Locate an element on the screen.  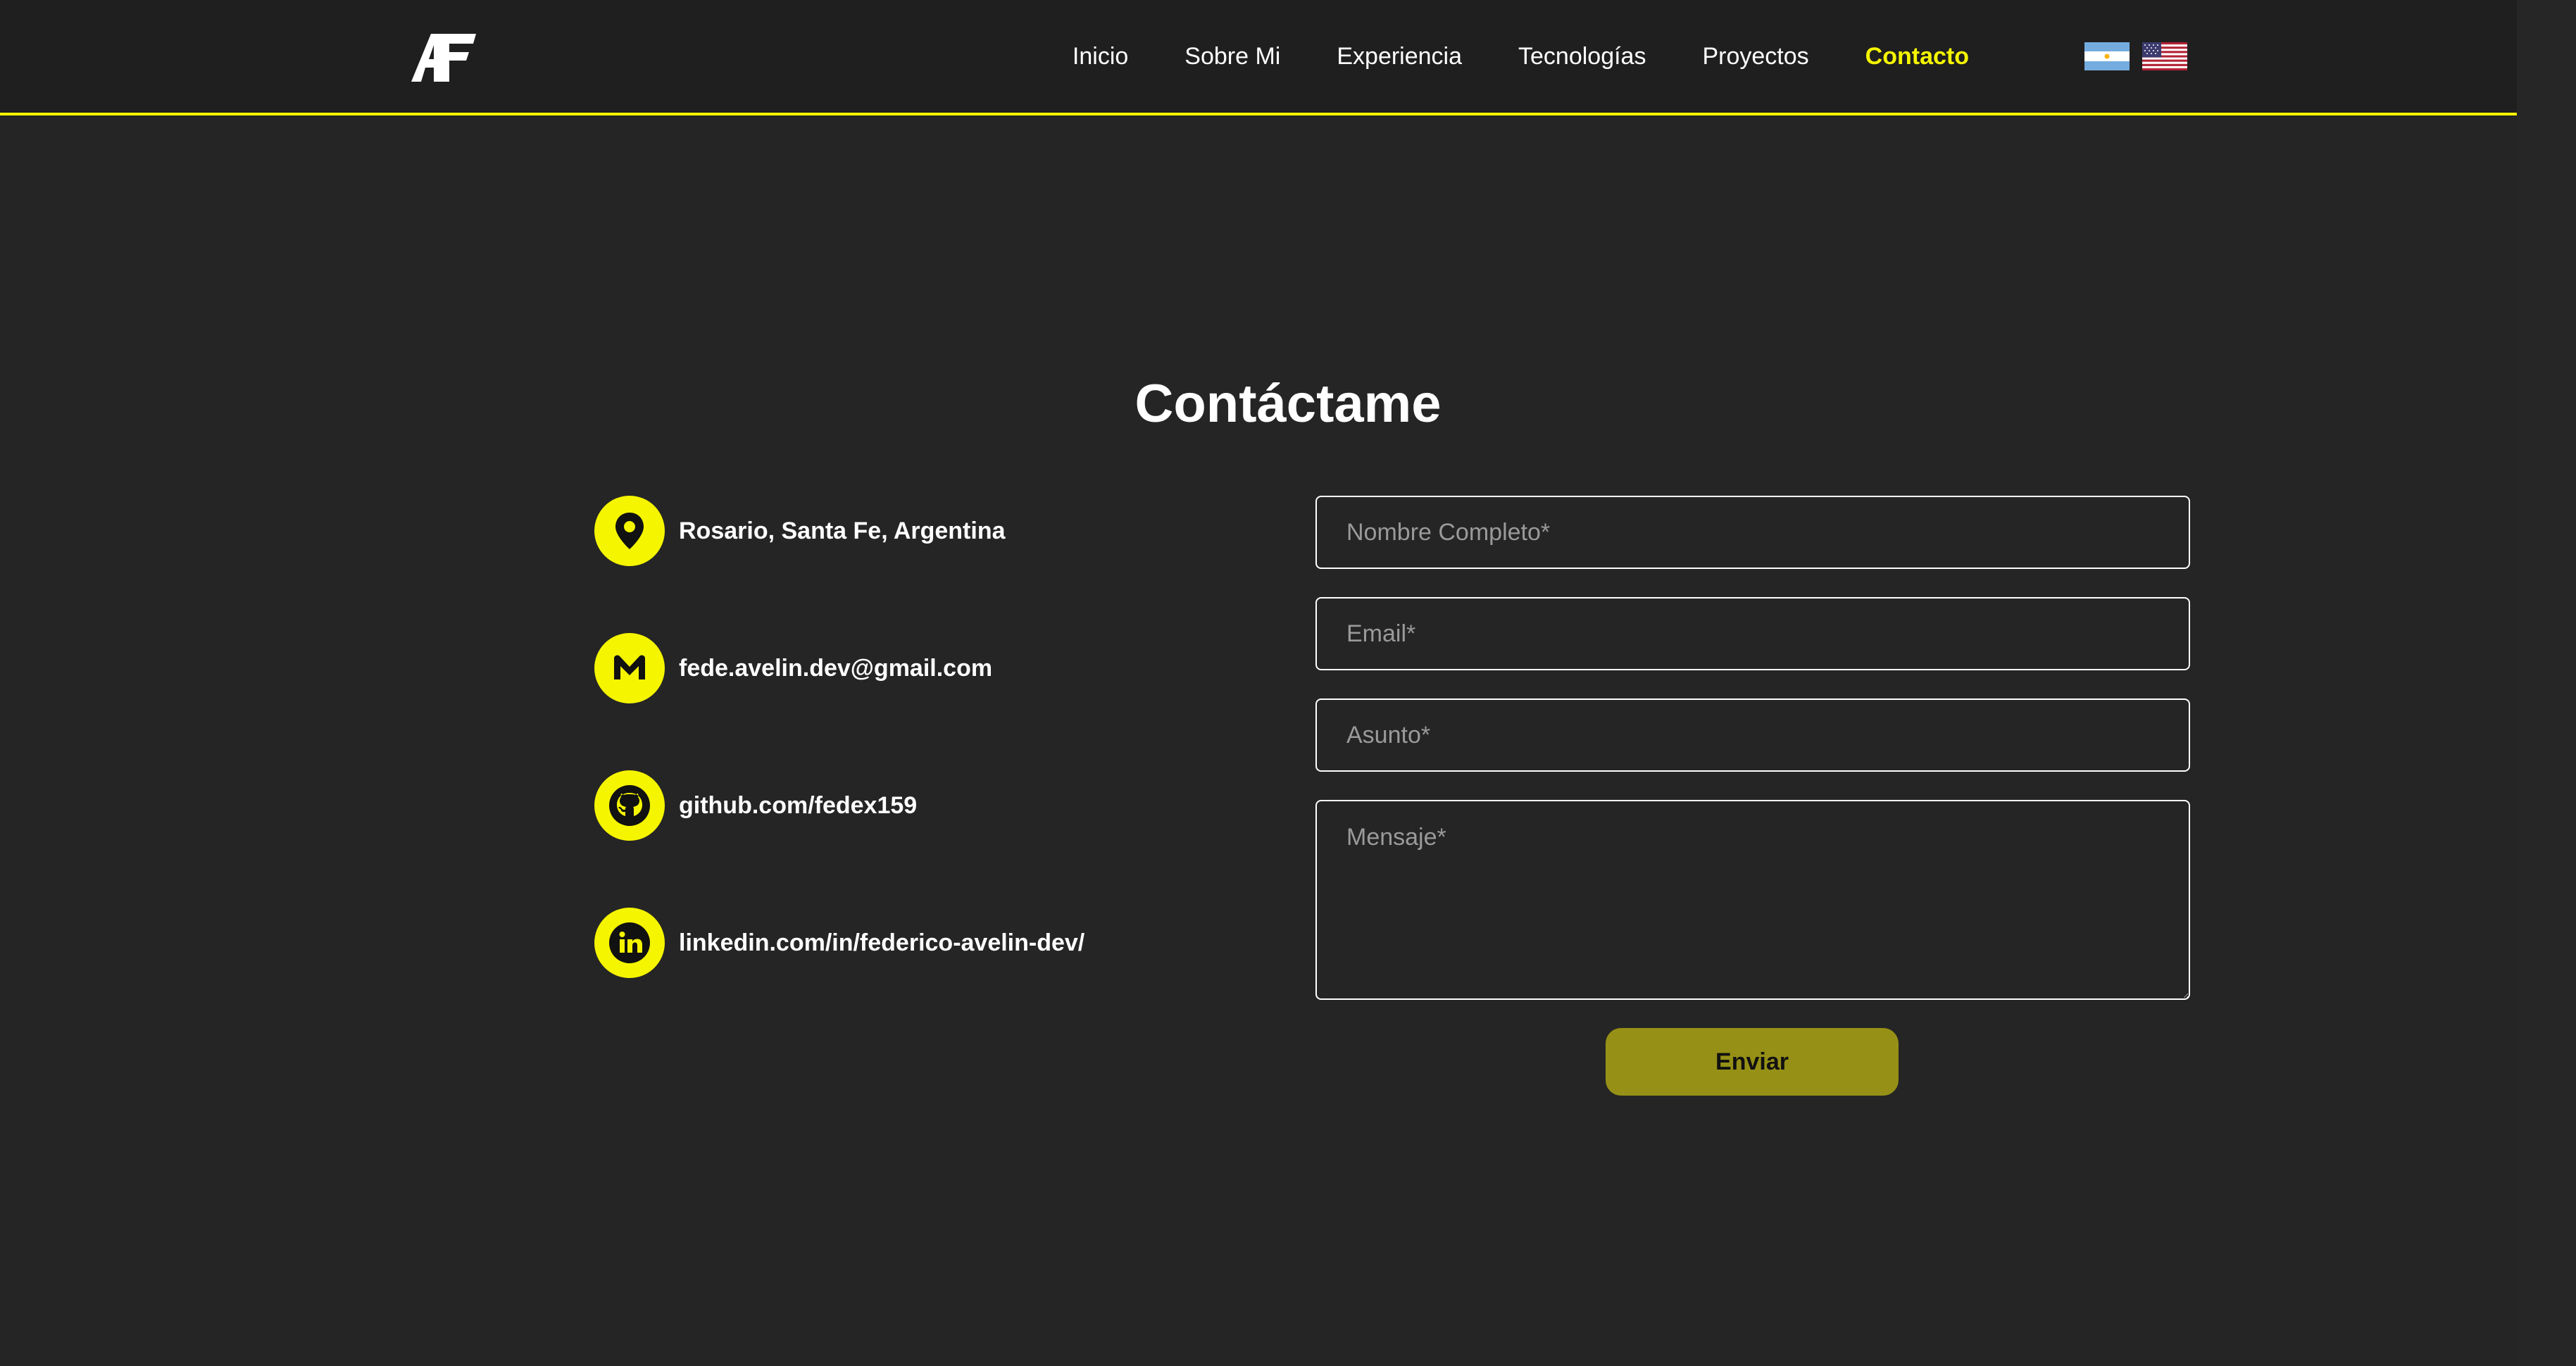
nav-link-tecnologias: Tecnologías is located at coordinates (1582, 57).